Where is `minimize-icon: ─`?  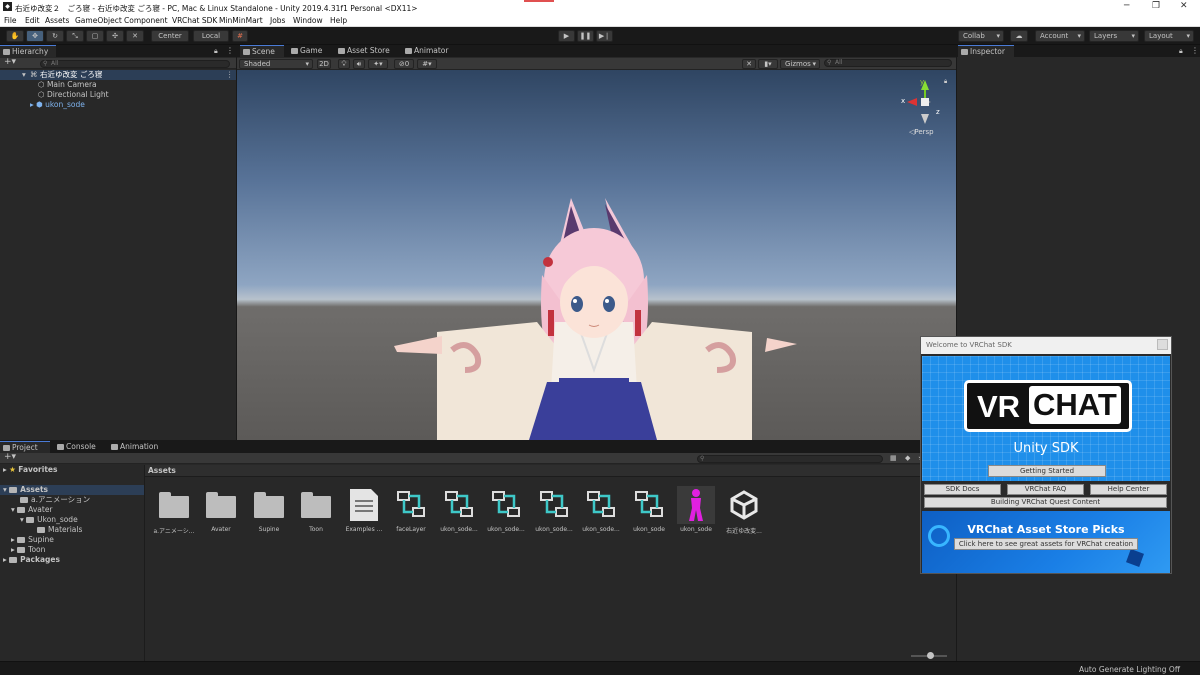 minimize-icon: ─ is located at coordinates (1126, 6).